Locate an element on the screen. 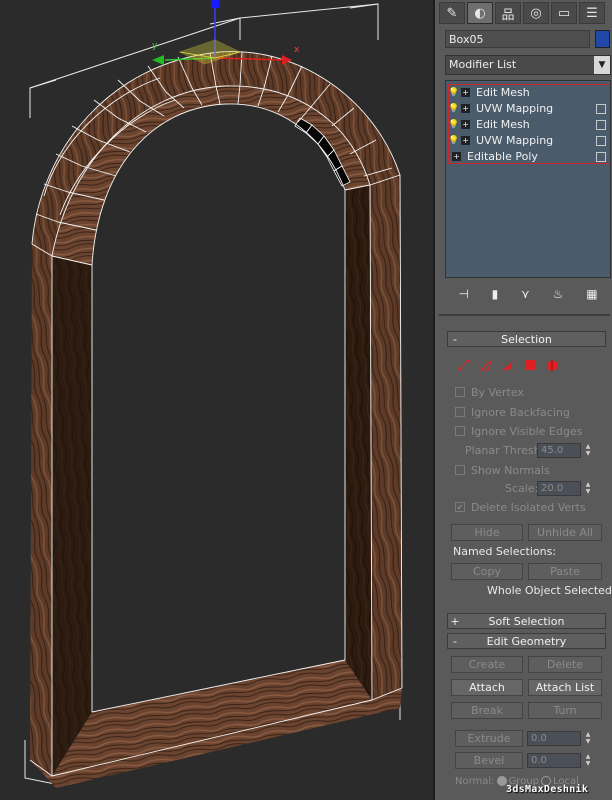 The width and height of the screenshot is (612, 800). right-jamb-front is located at coordinates (386, 437).